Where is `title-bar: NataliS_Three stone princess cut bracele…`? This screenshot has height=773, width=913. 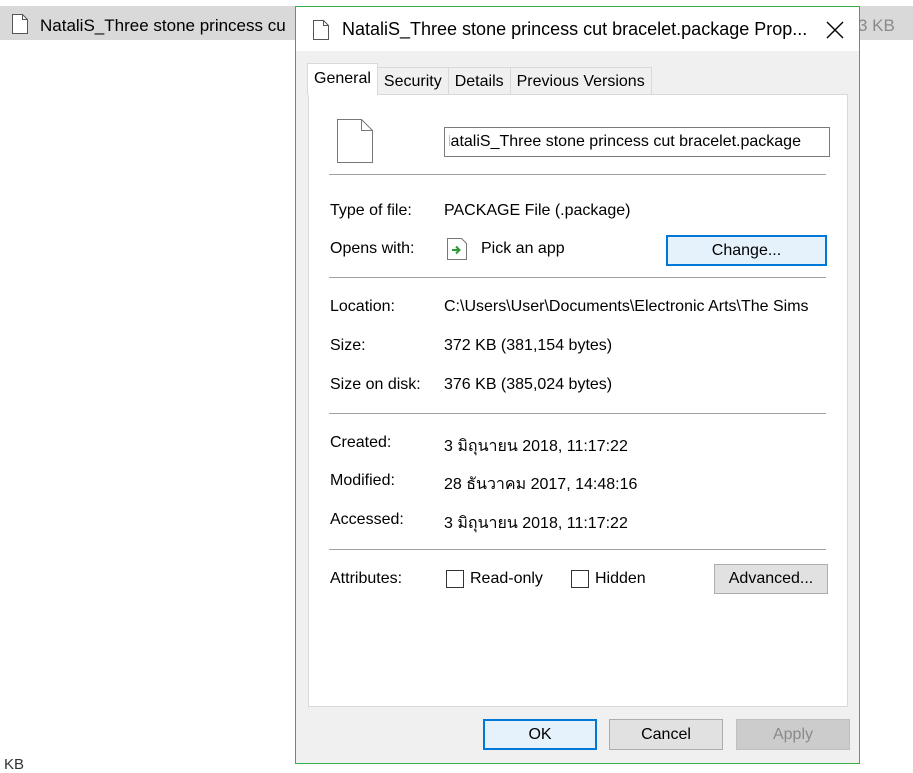 title-bar: NataliS_Three stone princess cut bracele… is located at coordinates (577, 29).